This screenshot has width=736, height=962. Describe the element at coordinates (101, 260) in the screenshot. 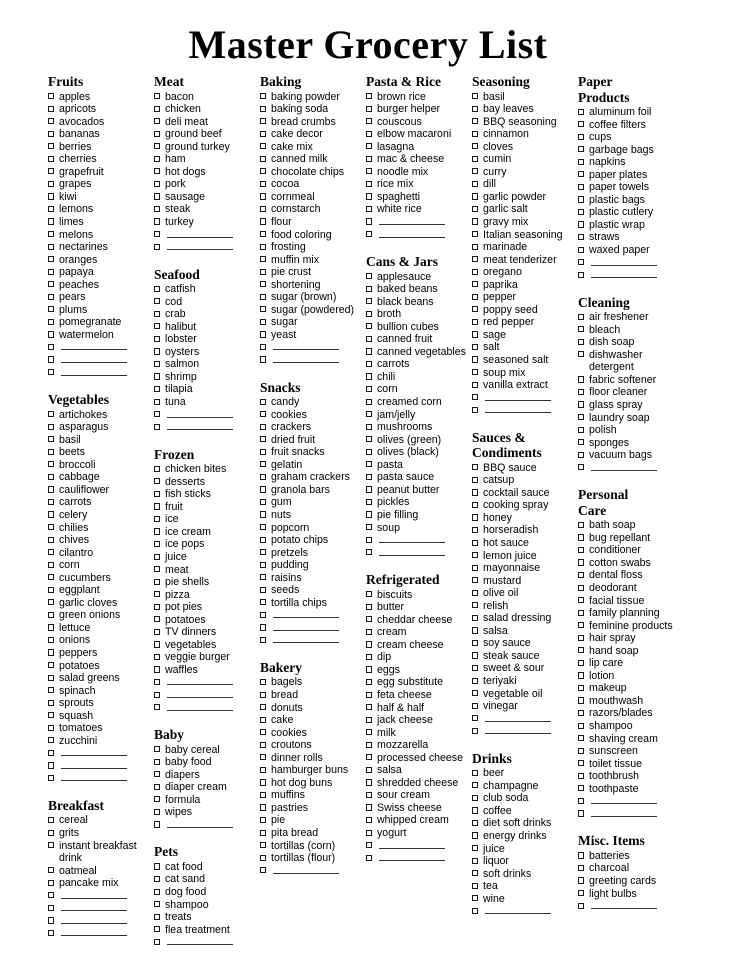

I see `list-item: oranges` at that location.